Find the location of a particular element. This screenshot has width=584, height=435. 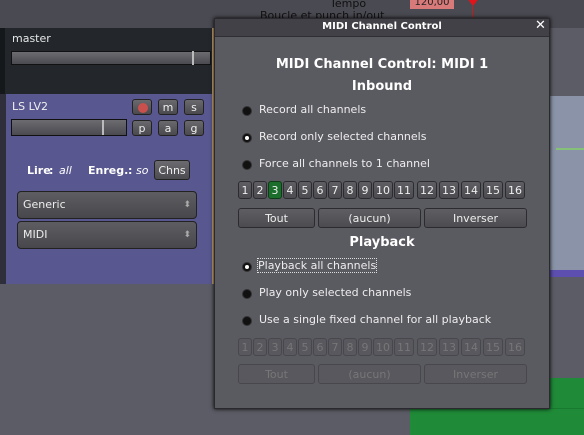

inbound-channel-row: 1 2 3 4 5 6 7 8 9 10 11 12 13 14 15 16 is located at coordinates (383, 191).